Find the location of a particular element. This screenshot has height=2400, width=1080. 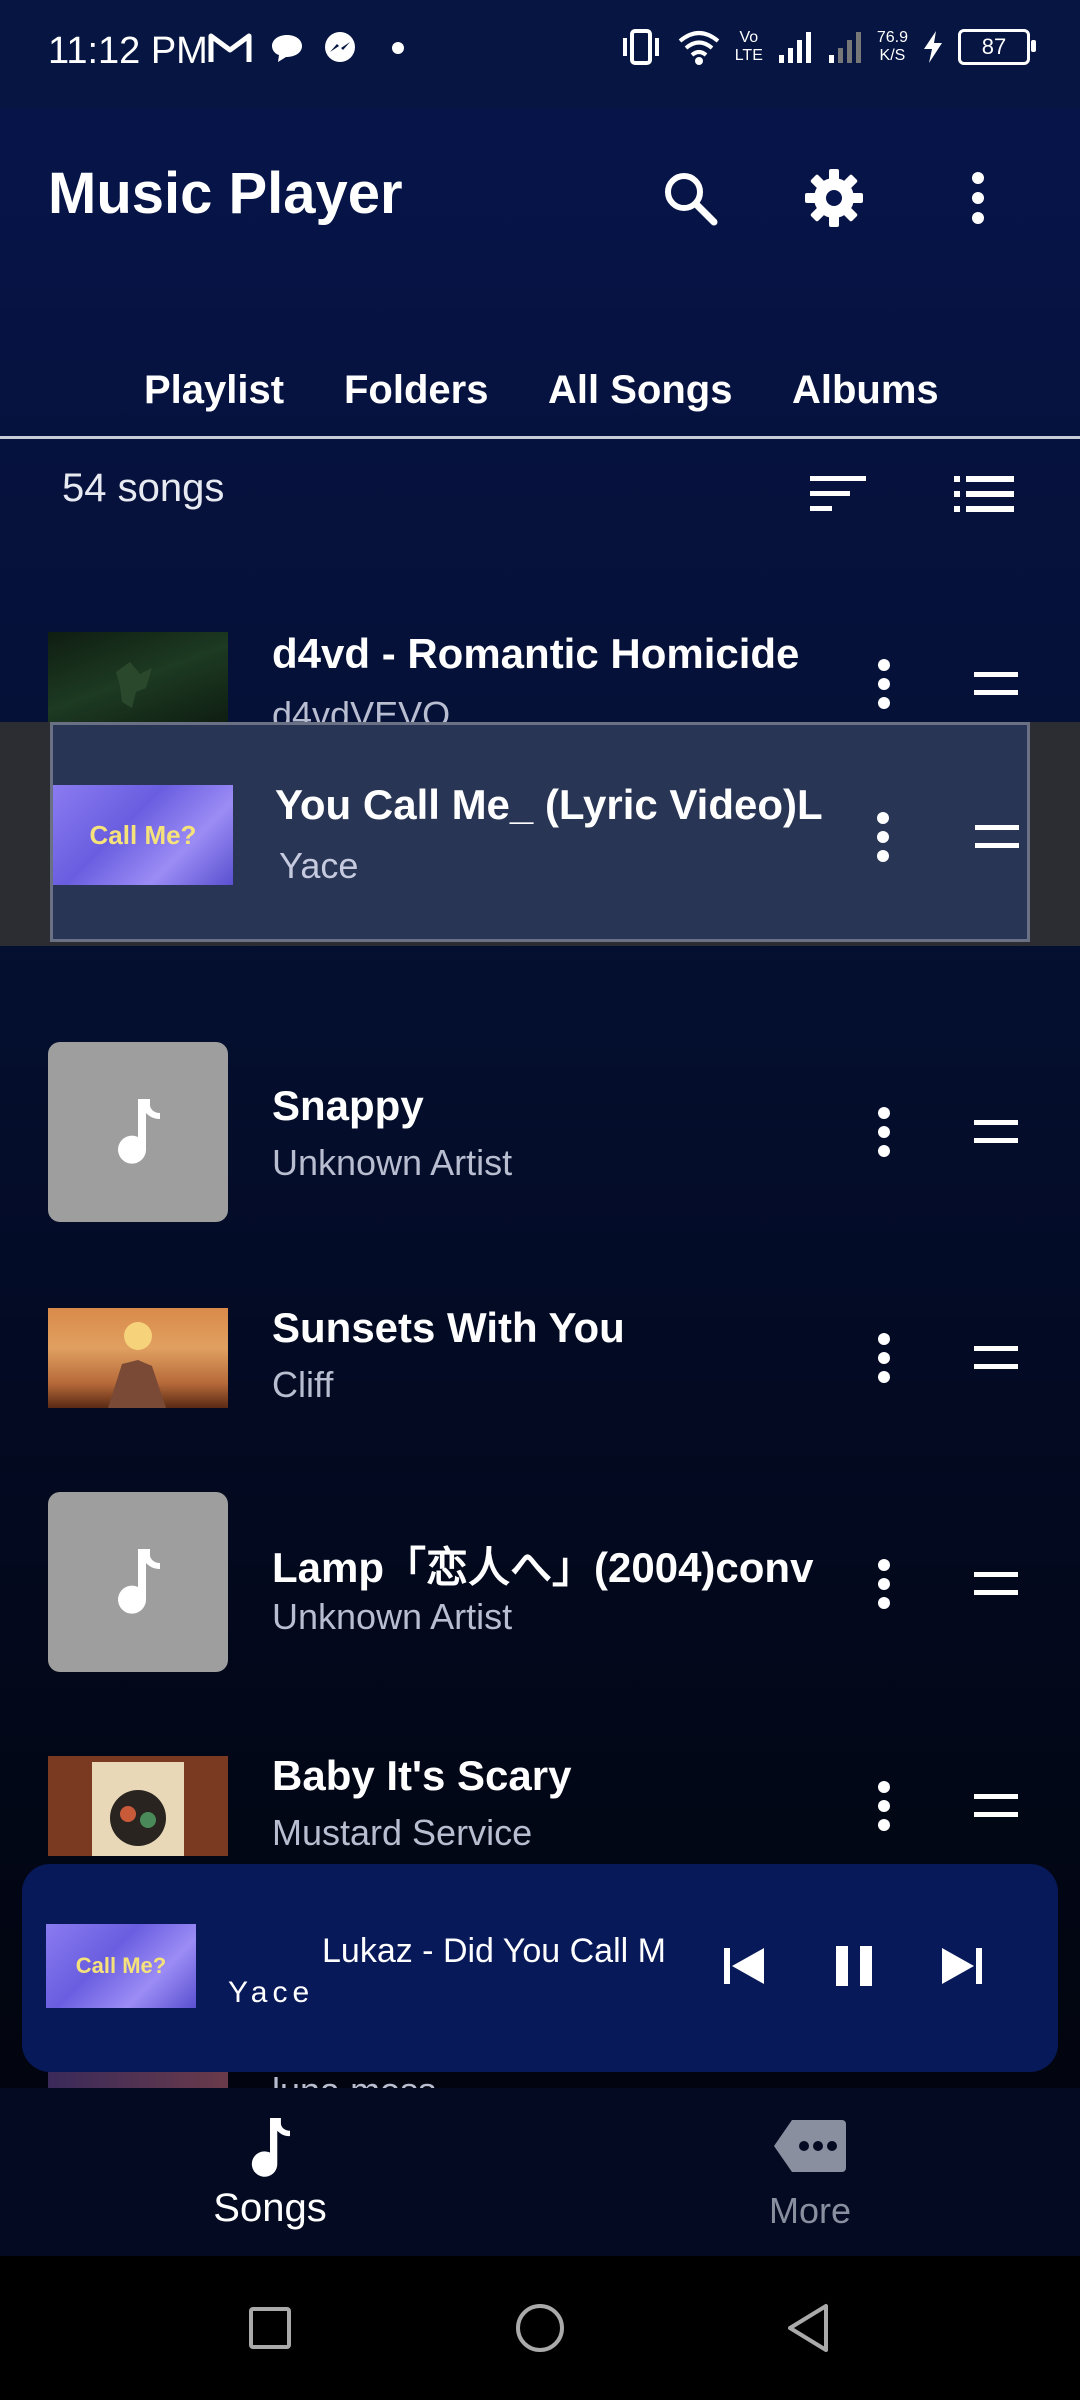

song-title: Snappy is located at coordinates (348, 1105).